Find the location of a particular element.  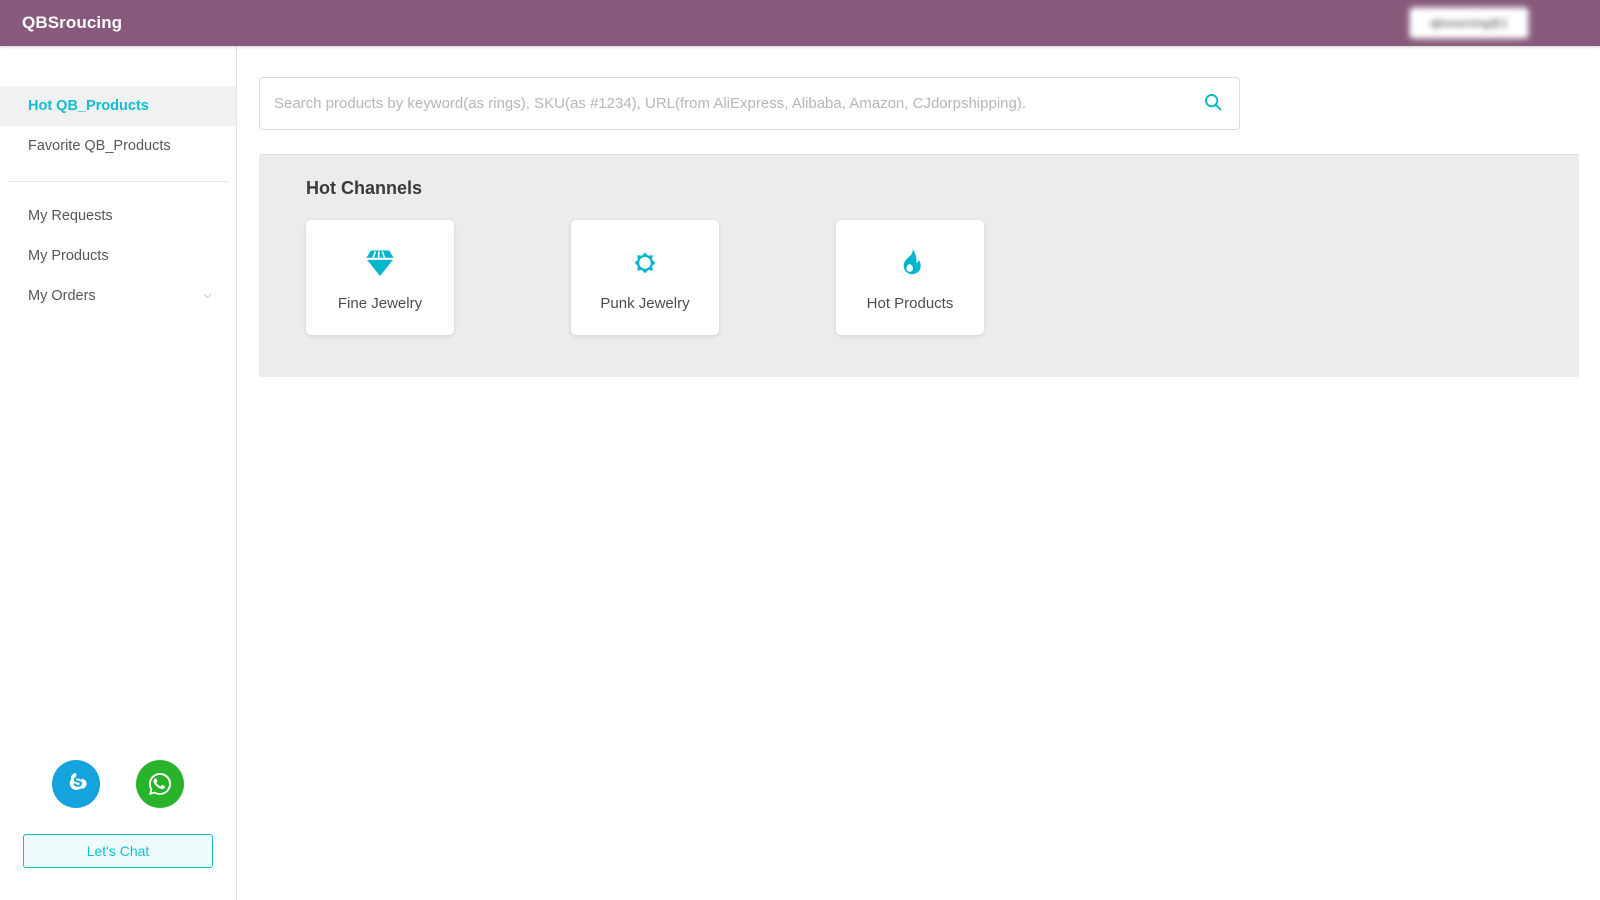

whatsapp-icon is located at coordinates (160, 784).